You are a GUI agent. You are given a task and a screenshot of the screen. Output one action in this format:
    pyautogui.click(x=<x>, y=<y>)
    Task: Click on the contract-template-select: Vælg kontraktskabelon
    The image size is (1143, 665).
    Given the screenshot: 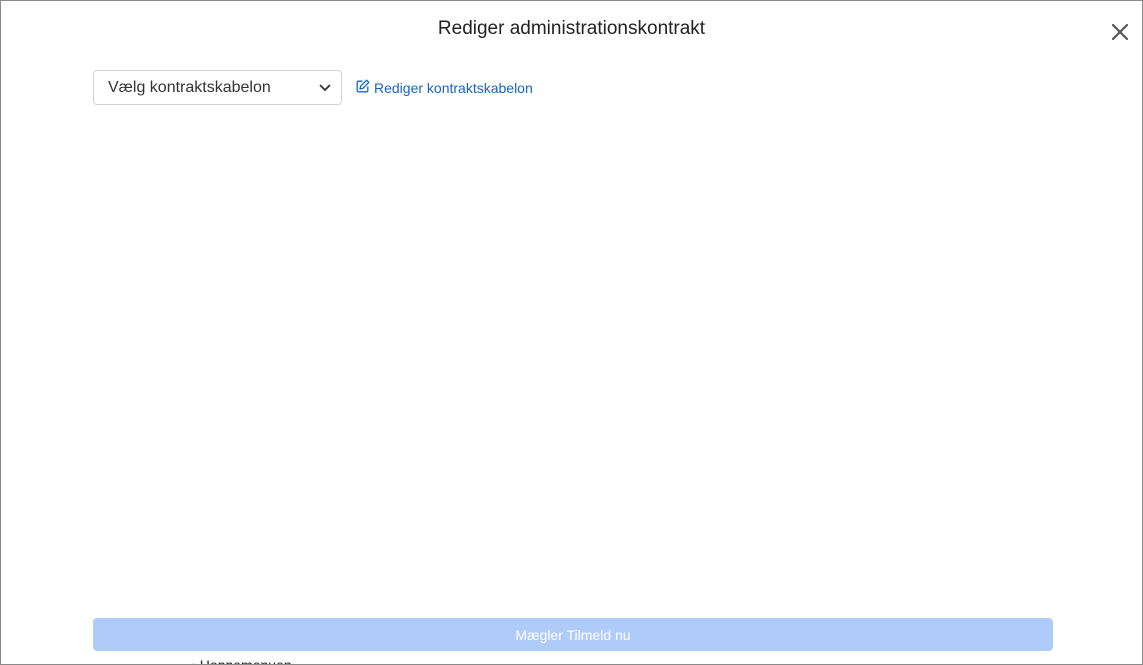 What is the action you would take?
    pyautogui.click(x=217, y=87)
    